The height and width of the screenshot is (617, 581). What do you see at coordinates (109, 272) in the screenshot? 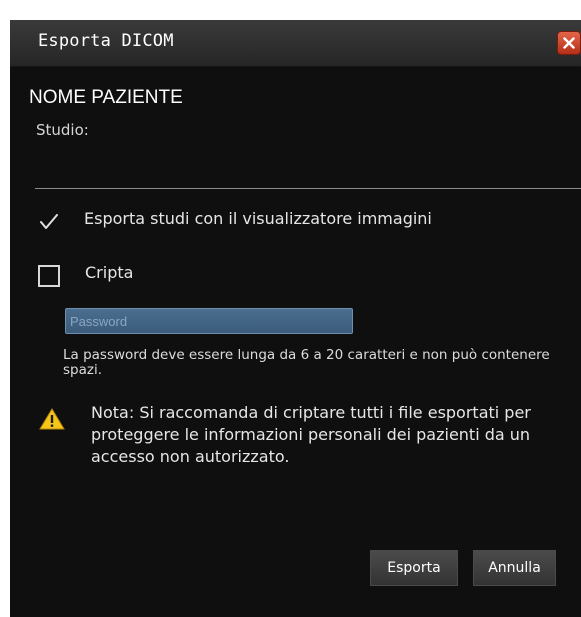
I see `encrypt-label: Cripta` at bounding box center [109, 272].